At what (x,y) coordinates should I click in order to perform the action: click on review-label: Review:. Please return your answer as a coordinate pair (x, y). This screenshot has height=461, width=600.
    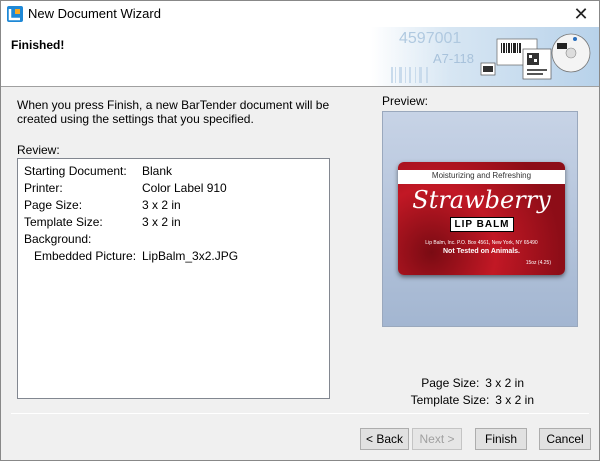
    Looking at the image, I should click on (38, 150).